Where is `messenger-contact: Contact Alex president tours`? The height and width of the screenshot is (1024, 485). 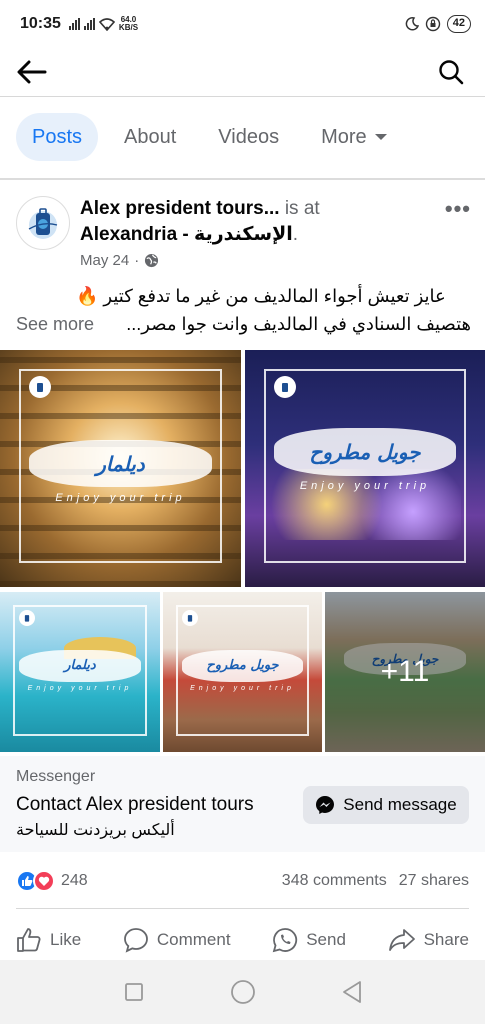
messenger-contact: Contact Alex president tours is located at coordinates (135, 805).